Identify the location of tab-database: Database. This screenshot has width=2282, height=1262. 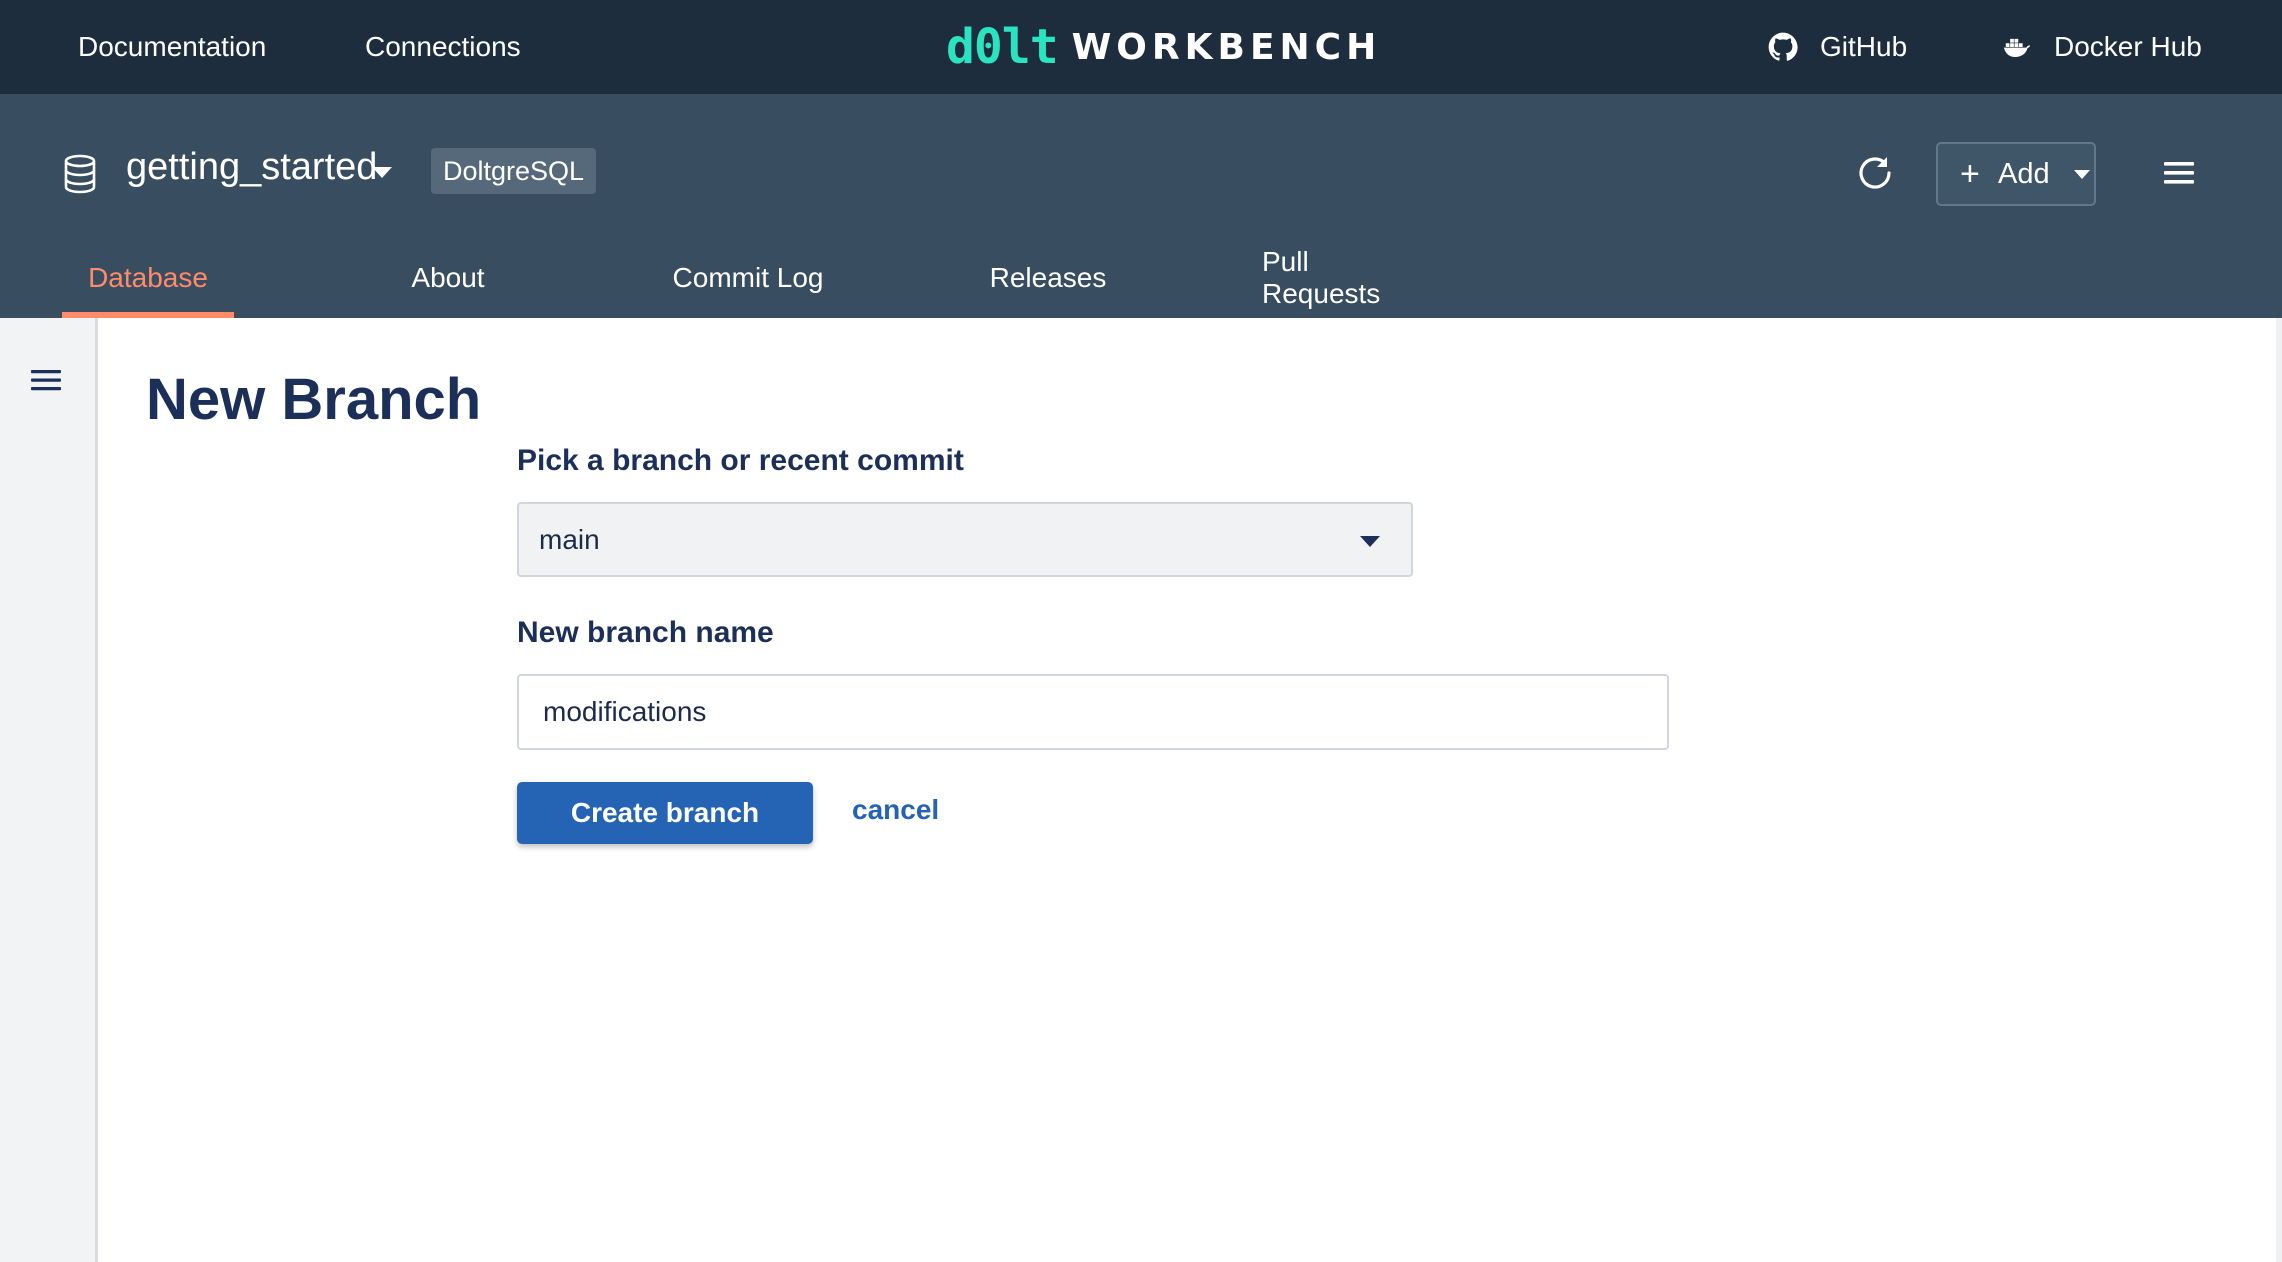
(148, 278).